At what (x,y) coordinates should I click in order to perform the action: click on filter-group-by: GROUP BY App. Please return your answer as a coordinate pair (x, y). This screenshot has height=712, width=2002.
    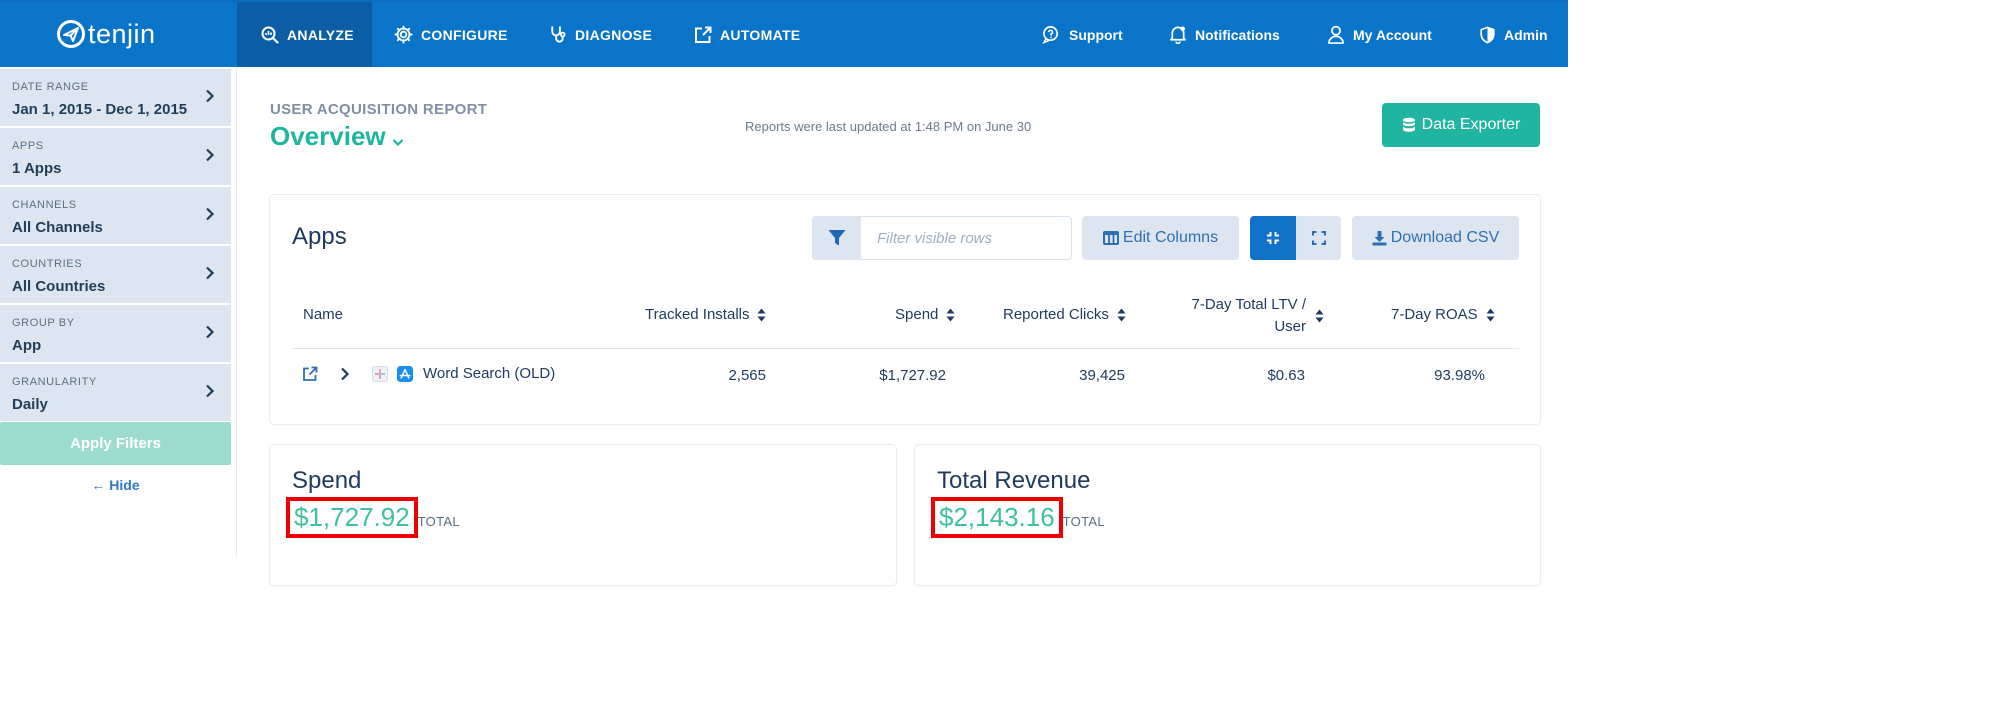
    Looking at the image, I should click on (115, 333).